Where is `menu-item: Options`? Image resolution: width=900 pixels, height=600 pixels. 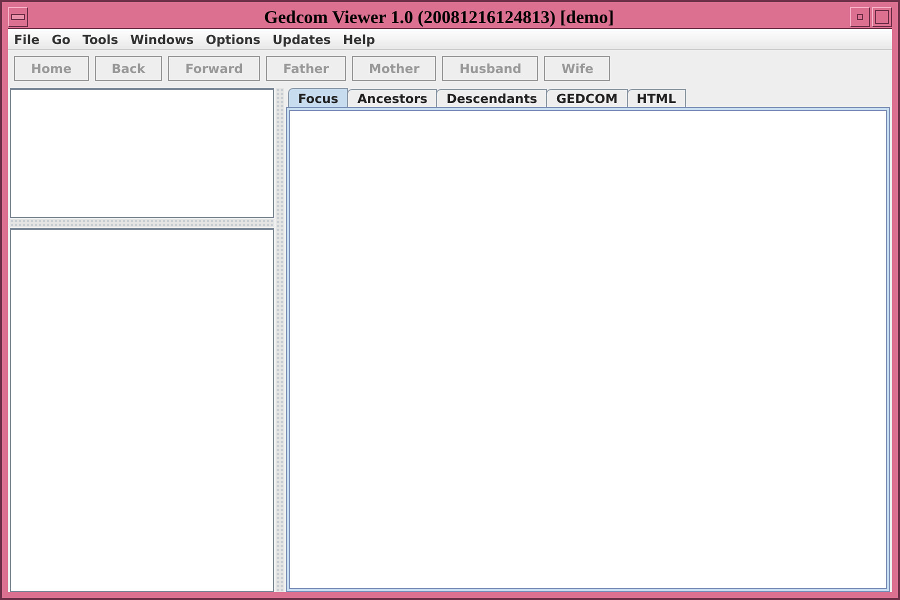
menu-item: Options is located at coordinates (233, 39).